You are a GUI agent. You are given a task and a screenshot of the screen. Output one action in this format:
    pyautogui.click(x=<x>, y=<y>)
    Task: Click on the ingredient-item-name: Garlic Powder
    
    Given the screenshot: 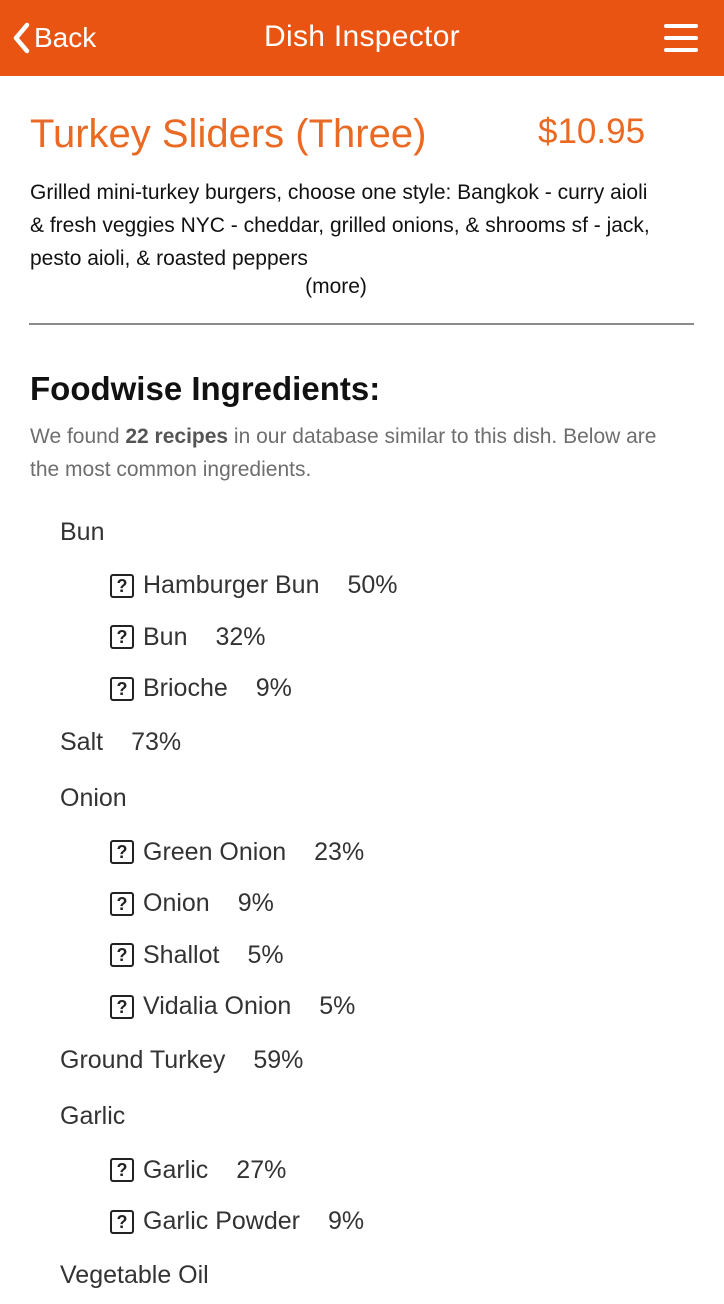 What is the action you would take?
    pyautogui.click(x=221, y=1221)
    